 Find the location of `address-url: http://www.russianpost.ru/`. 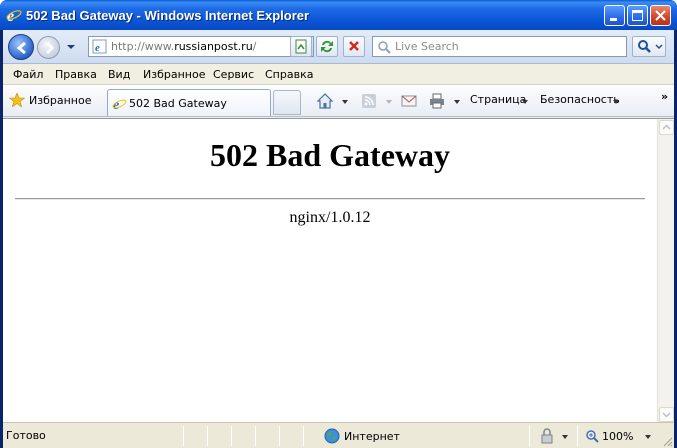

address-url: http://www.russianpost.ru/ is located at coordinates (184, 46).